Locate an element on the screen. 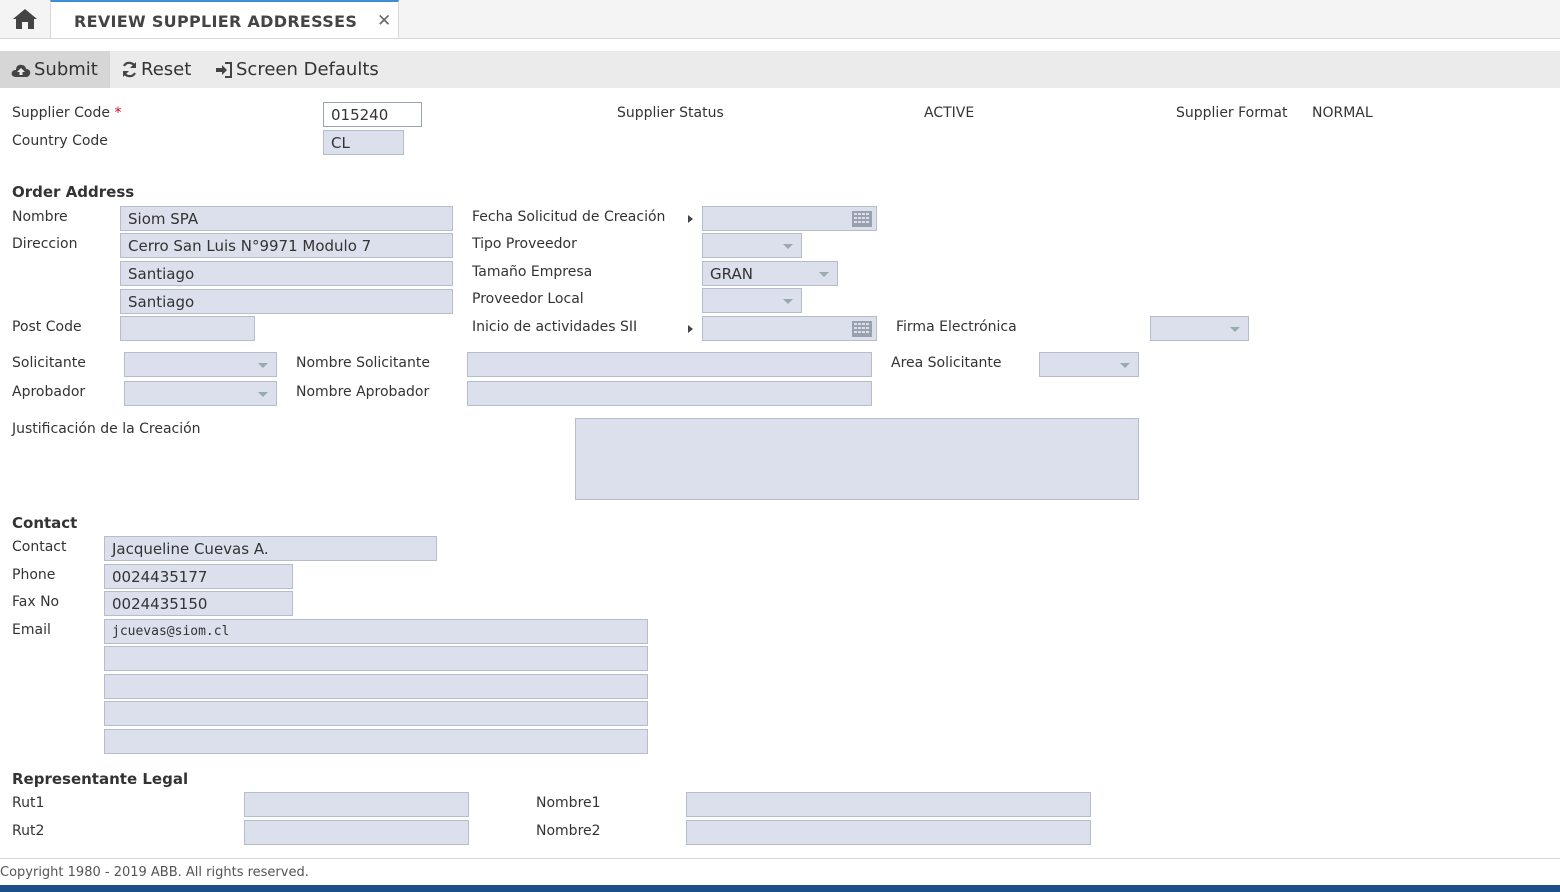 Image resolution: width=1560 pixels, height=892 pixels. inicio-actividades-label: Inicio de actividades SII is located at coordinates (555, 327).